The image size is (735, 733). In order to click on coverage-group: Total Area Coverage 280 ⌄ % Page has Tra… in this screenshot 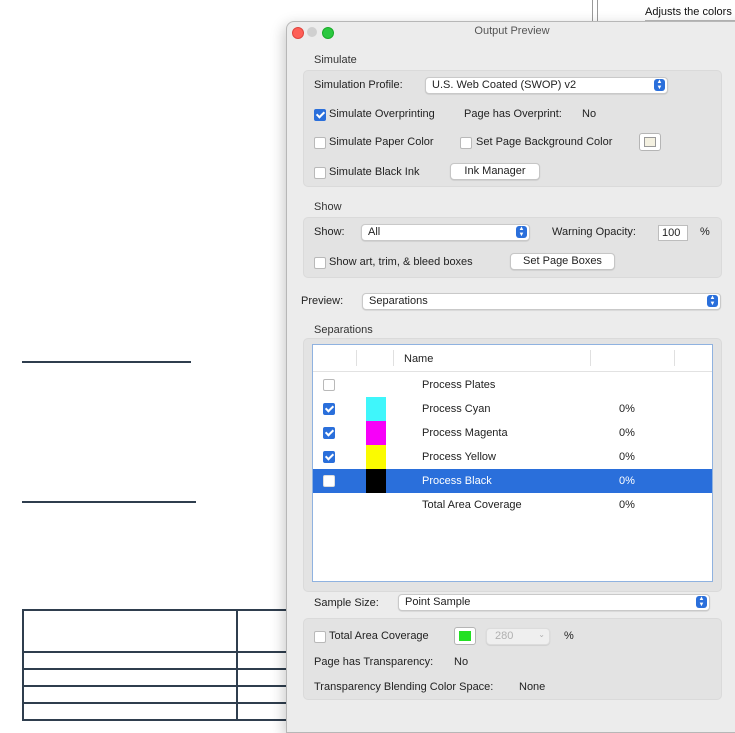, I will do `click(512, 659)`.